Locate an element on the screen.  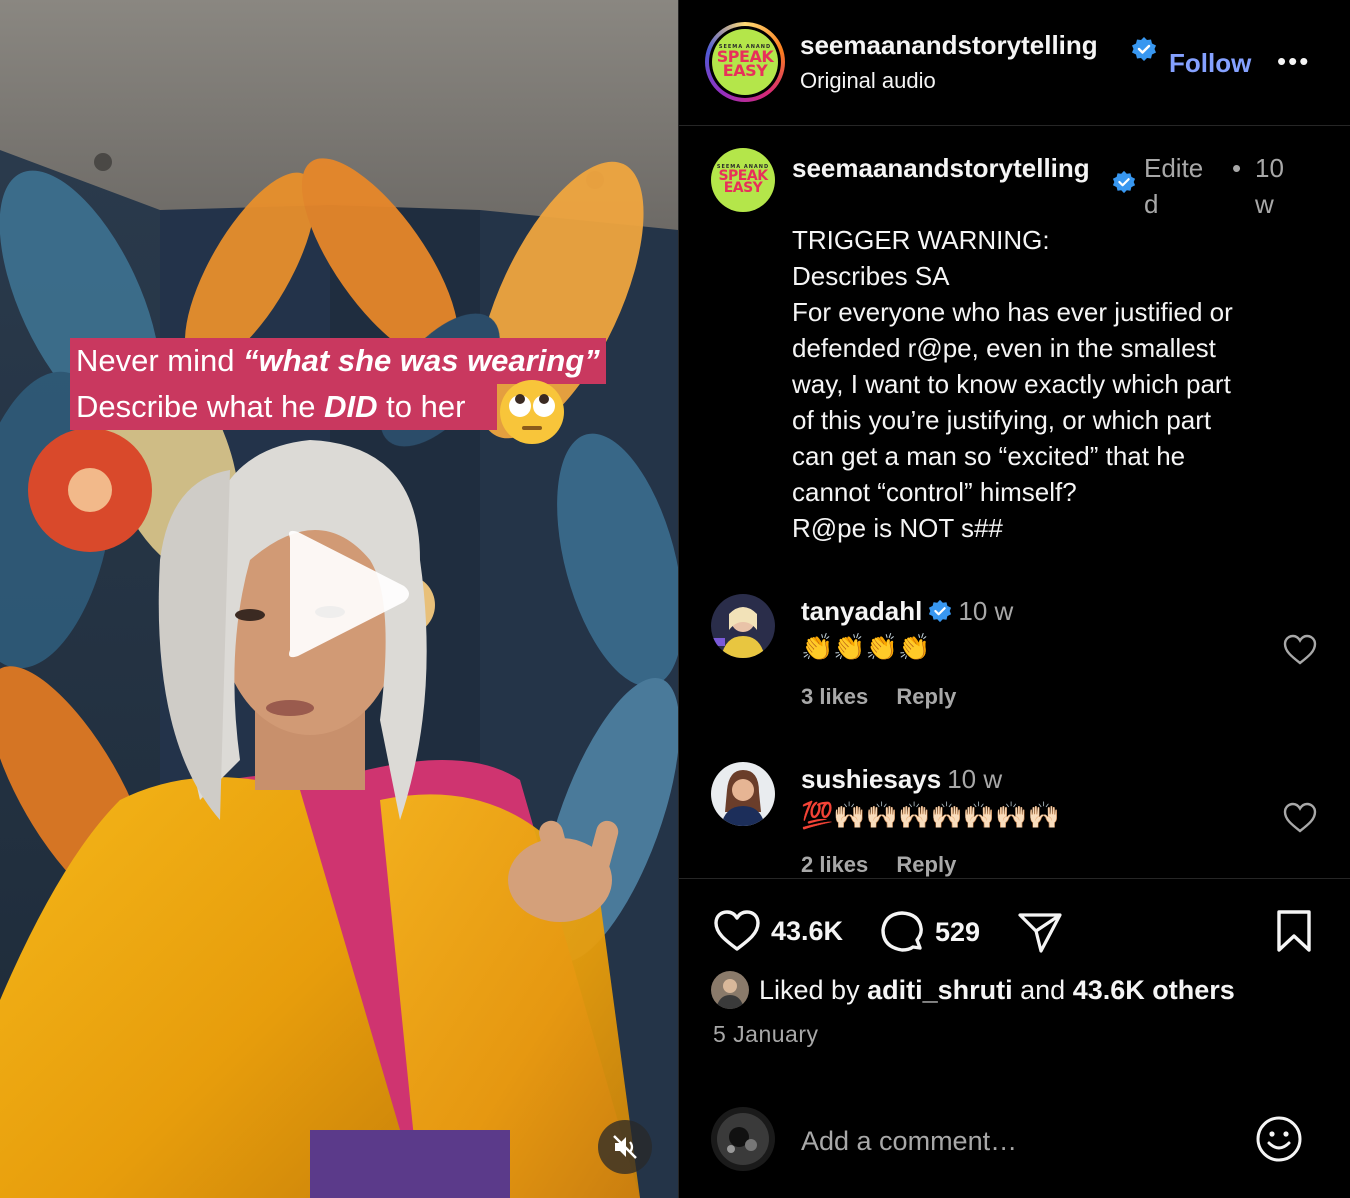
liked-by-others: 43.6K others is located at coordinates (1154, 990).